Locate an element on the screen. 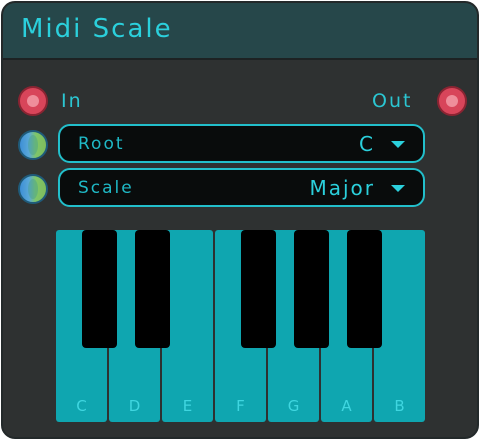 Image resolution: width=480 pixels, height=440 pixels. input-port-icon is located at coordinates (33, 101).